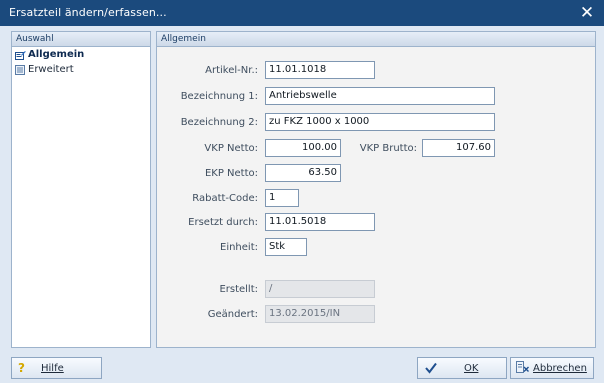  I want to click on ersetzt-durch-label: Ersetzt durch:, so click(223, 222).